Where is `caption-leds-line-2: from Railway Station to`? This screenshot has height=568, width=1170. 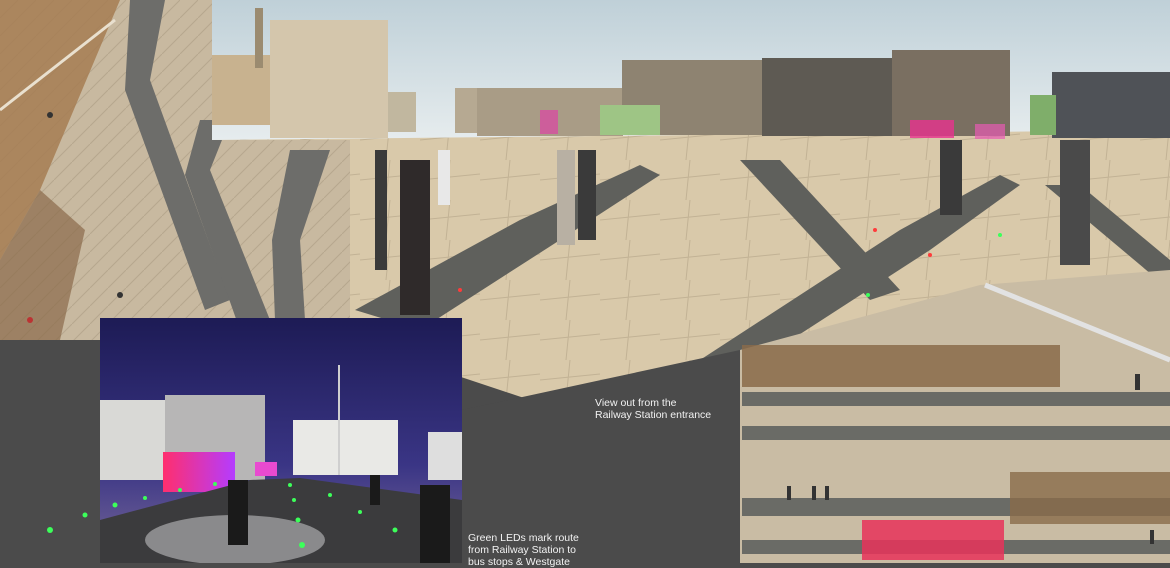 caption-leds-line-2: from Railway Station to is located at coordinates (522, 550).